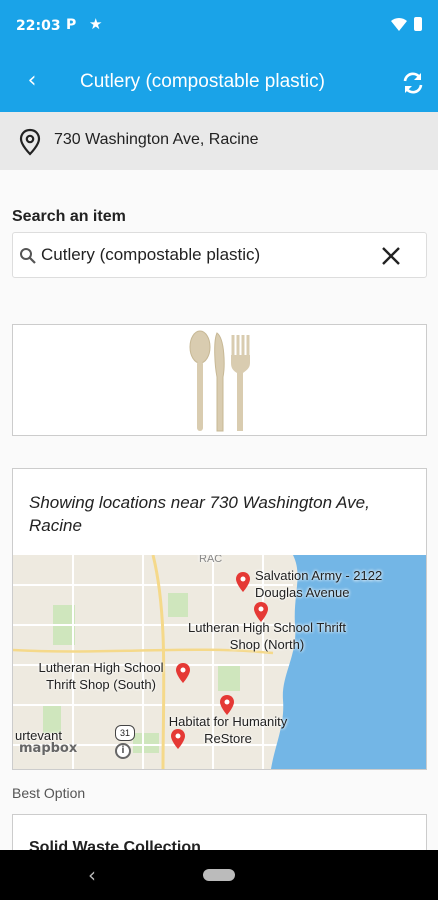 Image resolution: width=438 pixels, height=900 pixels. I want to click on mapbox-logo: mapbox, so click(48, 748).